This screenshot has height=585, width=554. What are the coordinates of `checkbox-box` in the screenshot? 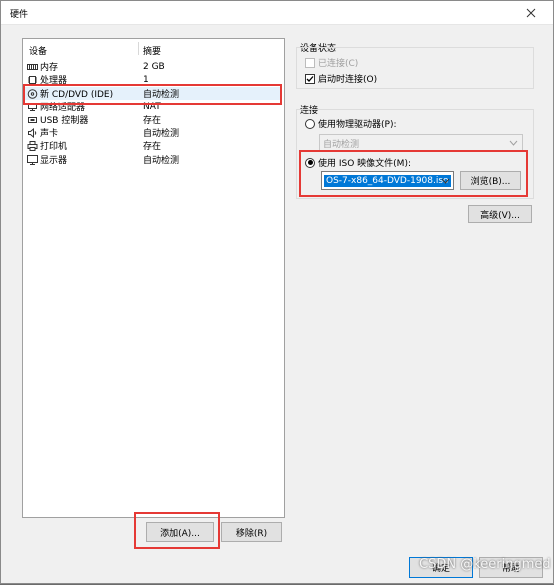 It's located at (310, 62).